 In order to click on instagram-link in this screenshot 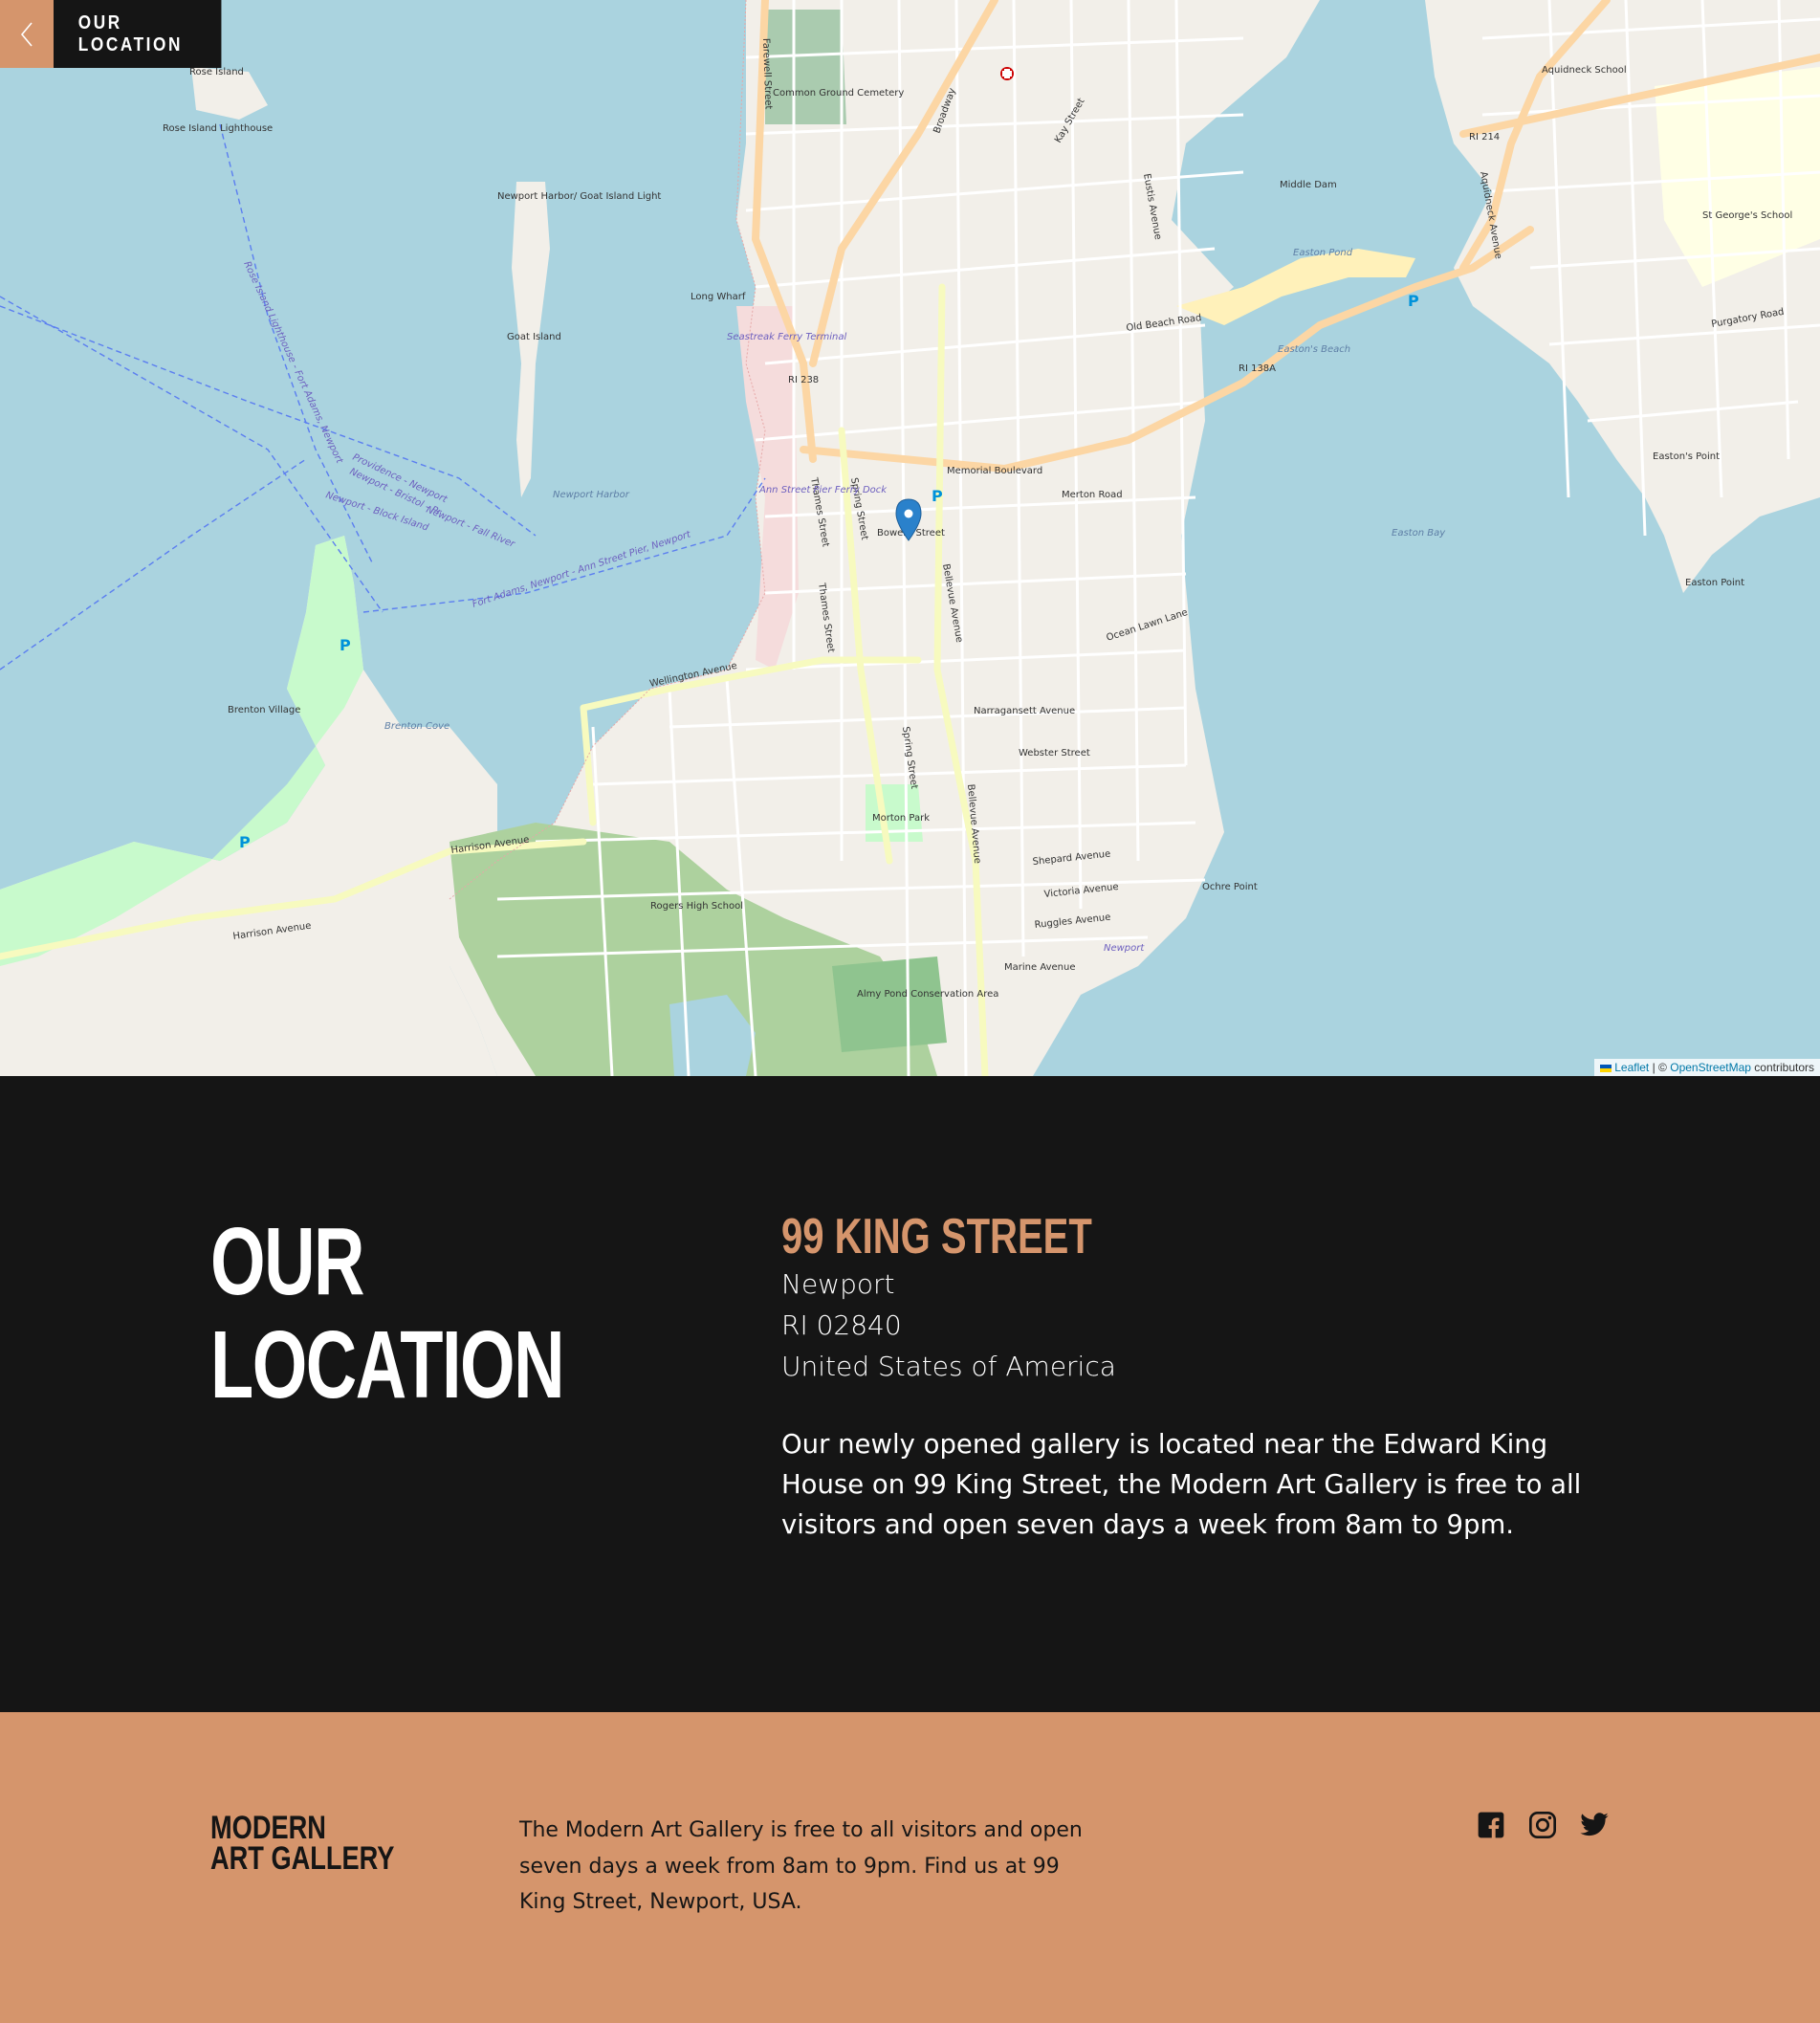, I will do `click(1542, 1825)`.